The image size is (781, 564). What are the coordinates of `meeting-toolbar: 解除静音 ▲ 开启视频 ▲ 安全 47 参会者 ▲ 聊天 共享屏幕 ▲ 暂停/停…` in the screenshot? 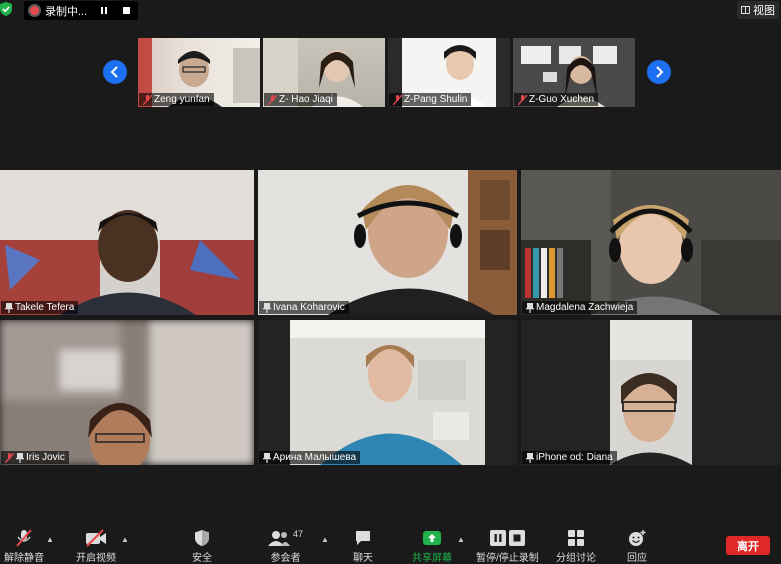 It's located at (390, 545).